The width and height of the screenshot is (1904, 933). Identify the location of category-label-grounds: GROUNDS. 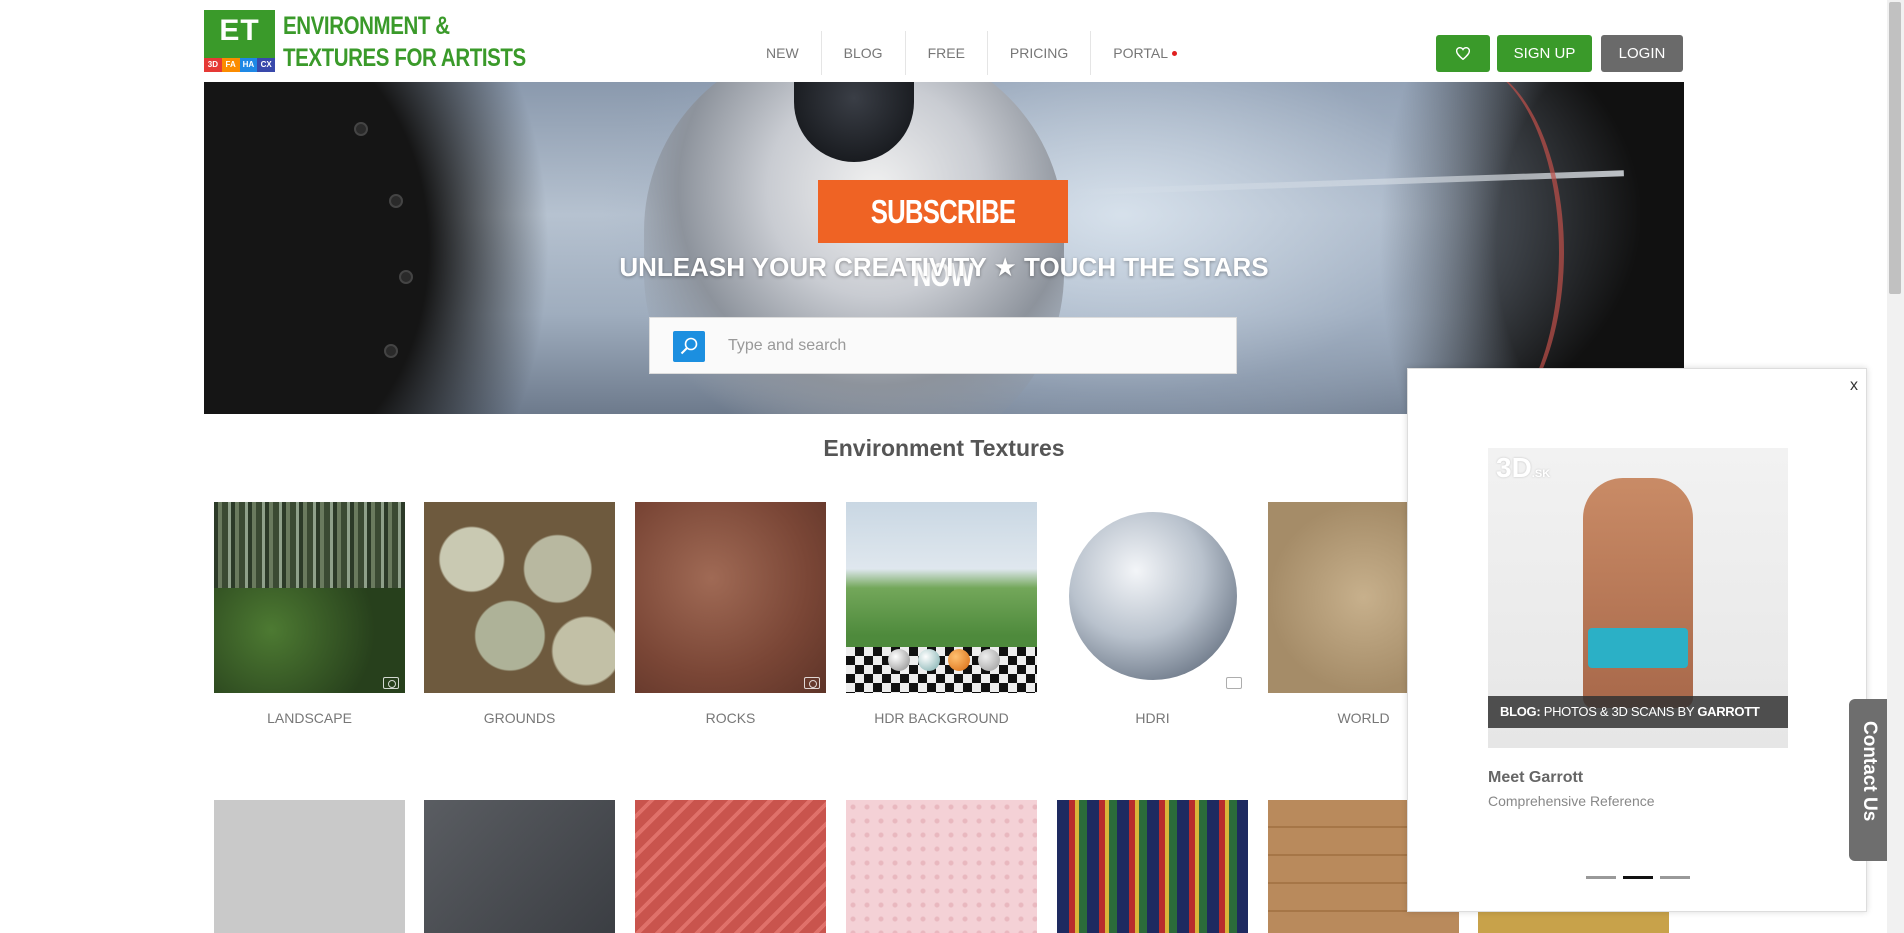
(519, 718).